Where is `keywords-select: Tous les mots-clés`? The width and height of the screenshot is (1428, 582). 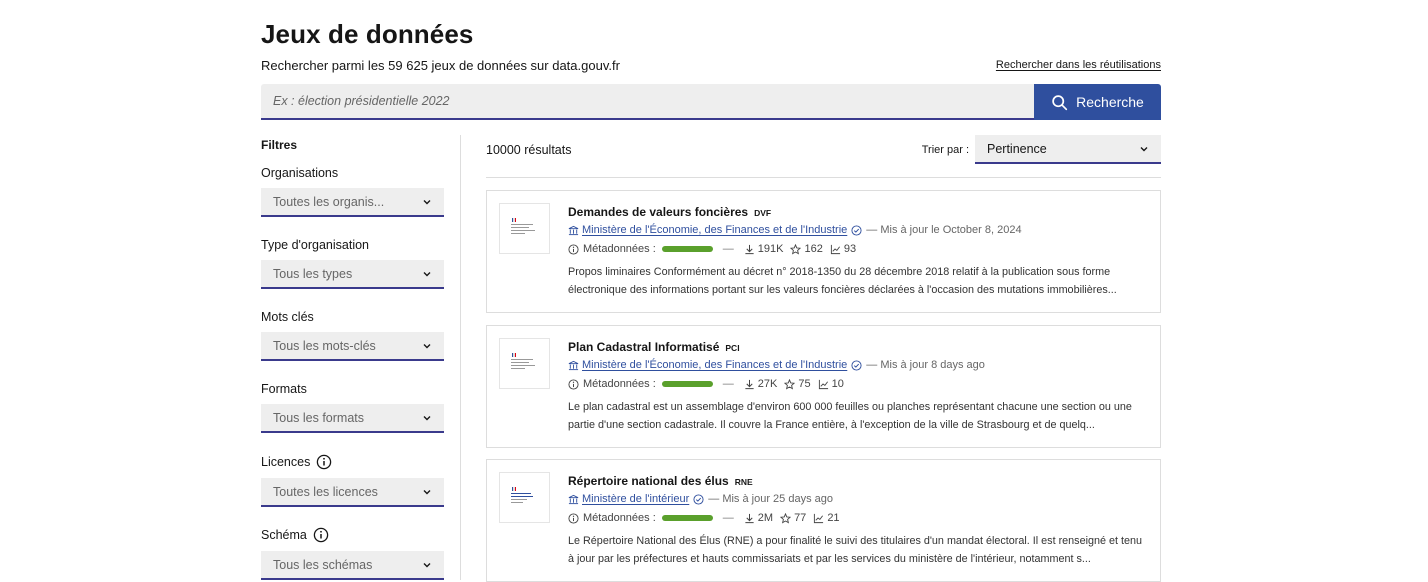 keywords-select: Tous les mots-clés is located at coordinates (352, 346).